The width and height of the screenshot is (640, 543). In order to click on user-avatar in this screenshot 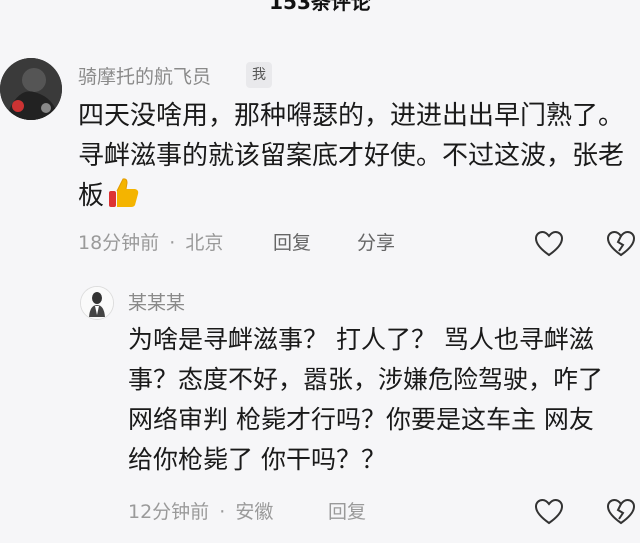, I will do `click(31, 89)`.